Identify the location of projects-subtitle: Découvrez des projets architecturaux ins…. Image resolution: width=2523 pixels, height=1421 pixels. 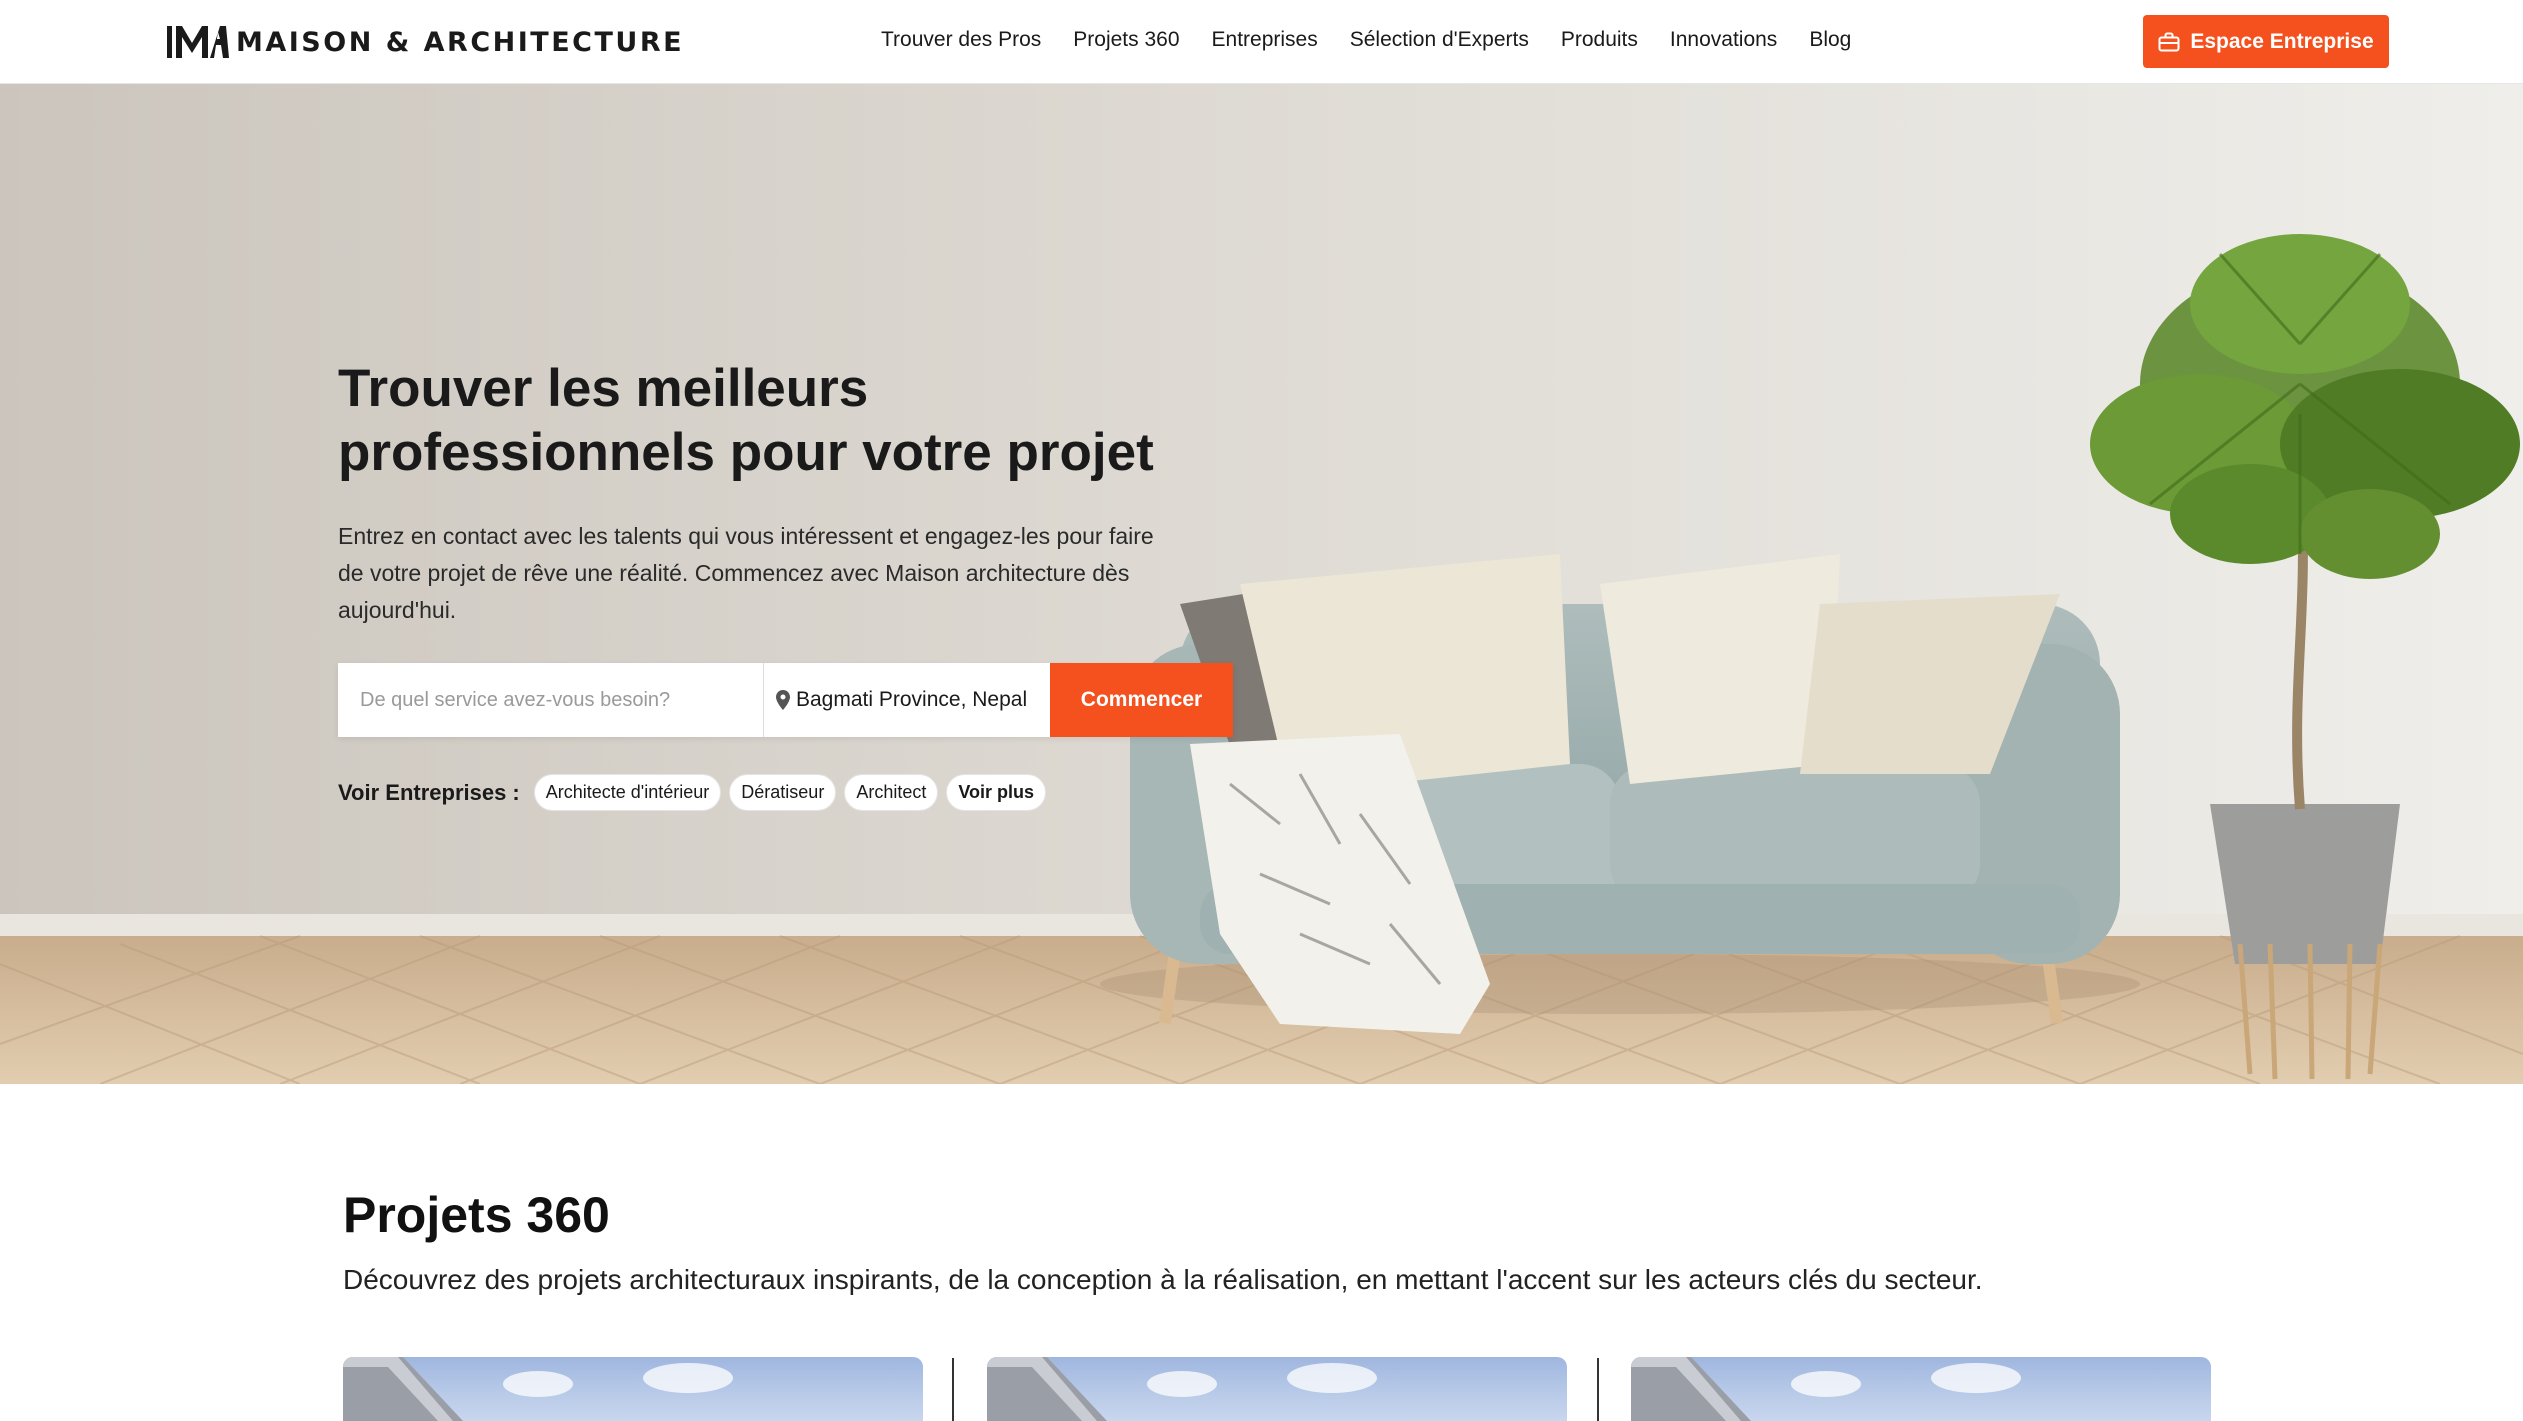
(1163, 1279).